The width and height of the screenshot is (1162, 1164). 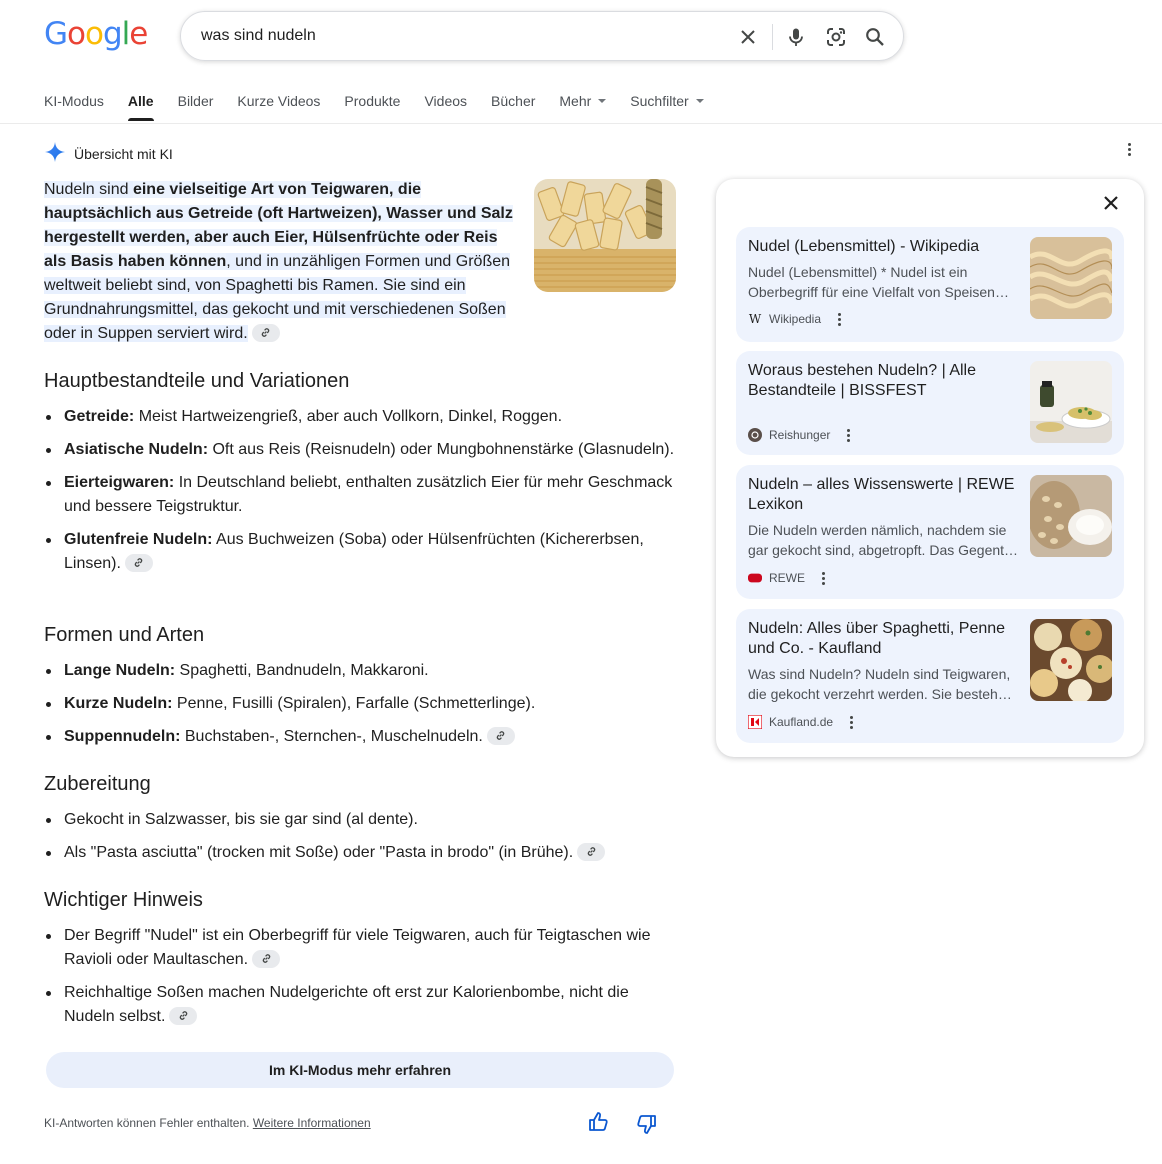 What do you see at coordinates (140, 109) in the screenshot?
I see `tab-alle: Alle` at bounding box center [140, 109].